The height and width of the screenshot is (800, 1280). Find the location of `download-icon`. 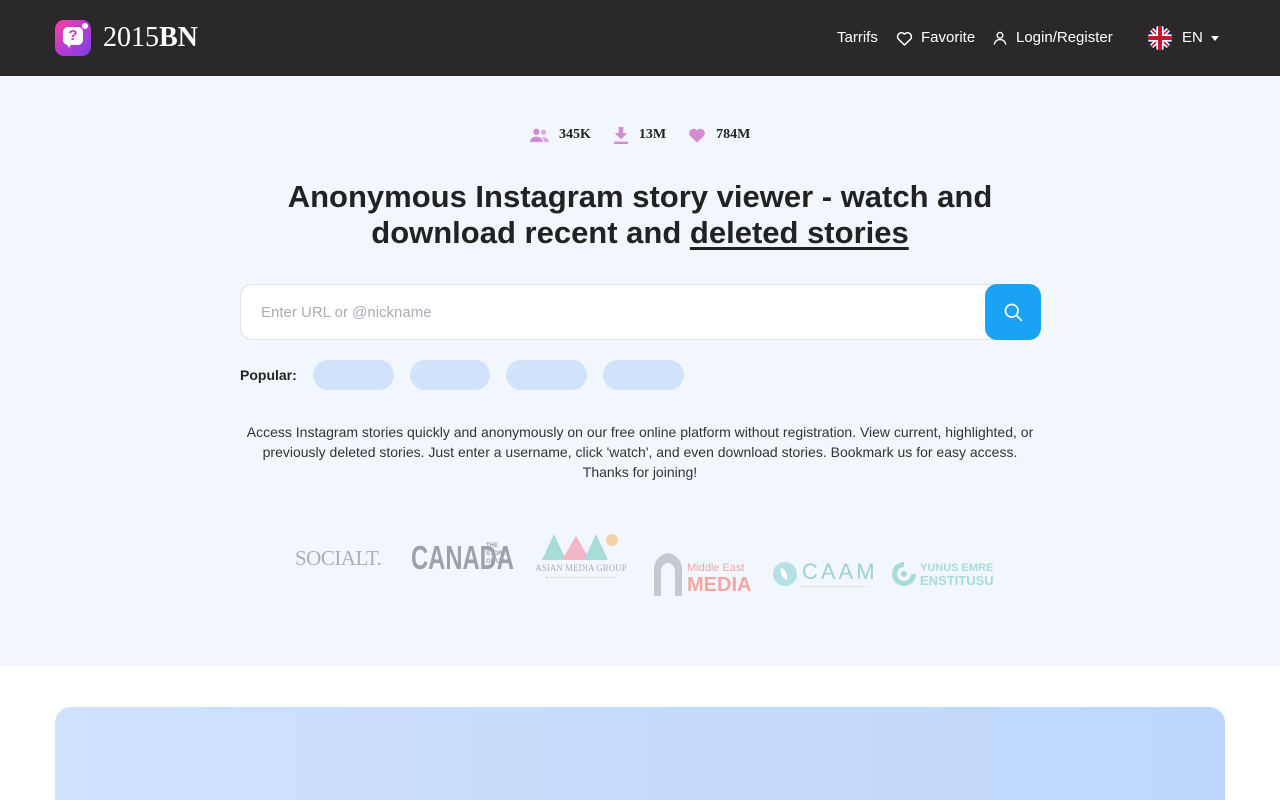

download-icon is located at coordinates (620, 135).